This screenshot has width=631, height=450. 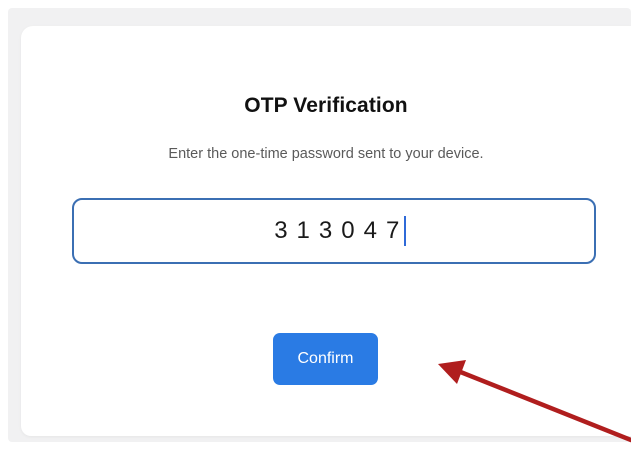 I want to click on text-caret, so click(x=405, y=231).